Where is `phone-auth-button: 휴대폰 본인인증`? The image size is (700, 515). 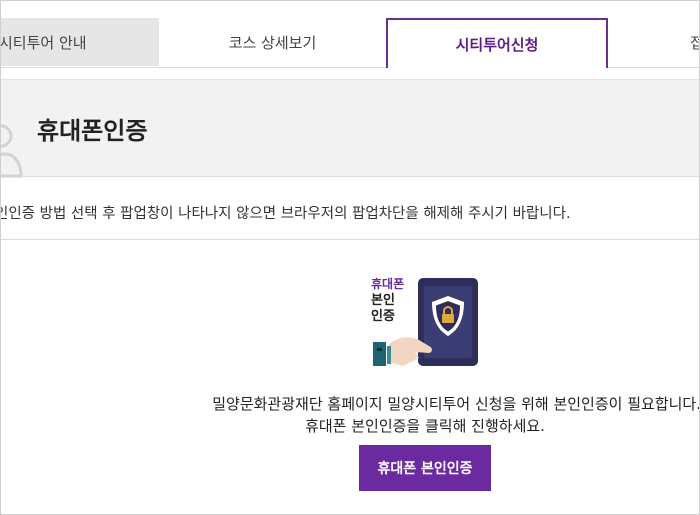 phone-auth-button: 휴대폰 본인인증 is located at coordinates (425, 468).